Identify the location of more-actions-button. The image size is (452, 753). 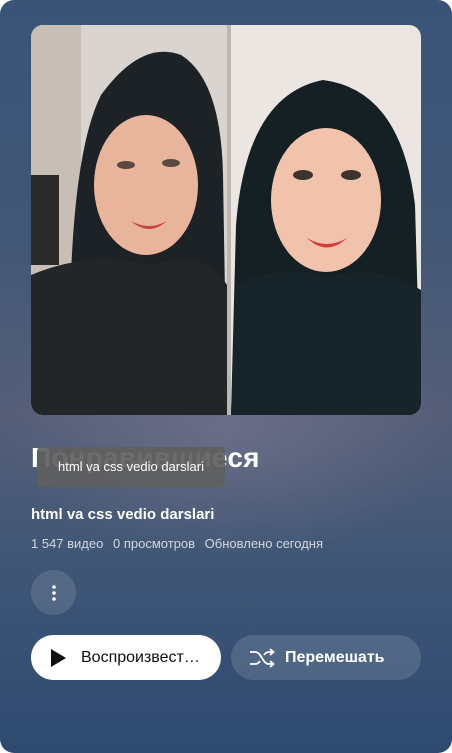
(53, 592).